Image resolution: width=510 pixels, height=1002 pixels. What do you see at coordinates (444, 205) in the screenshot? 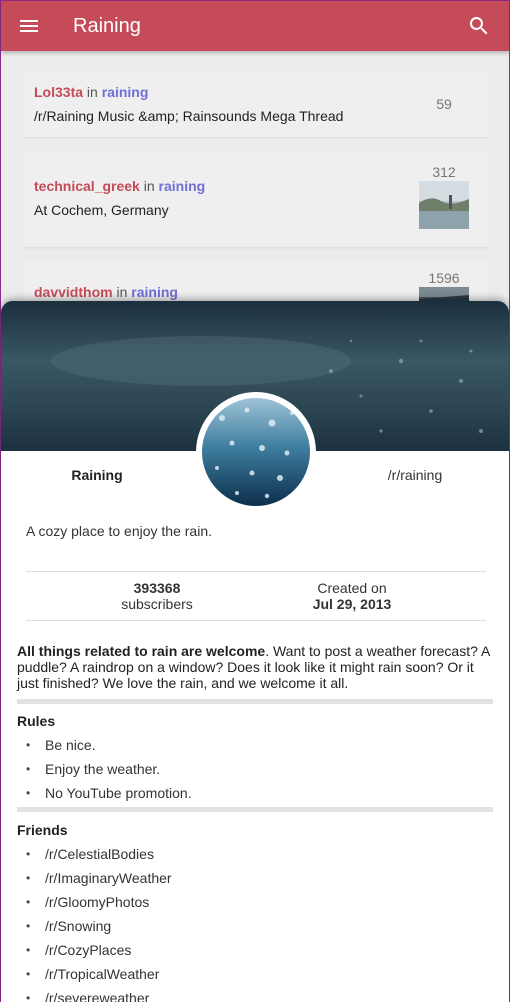
I see `post-thumbnail` at bounding box center [444, 205].